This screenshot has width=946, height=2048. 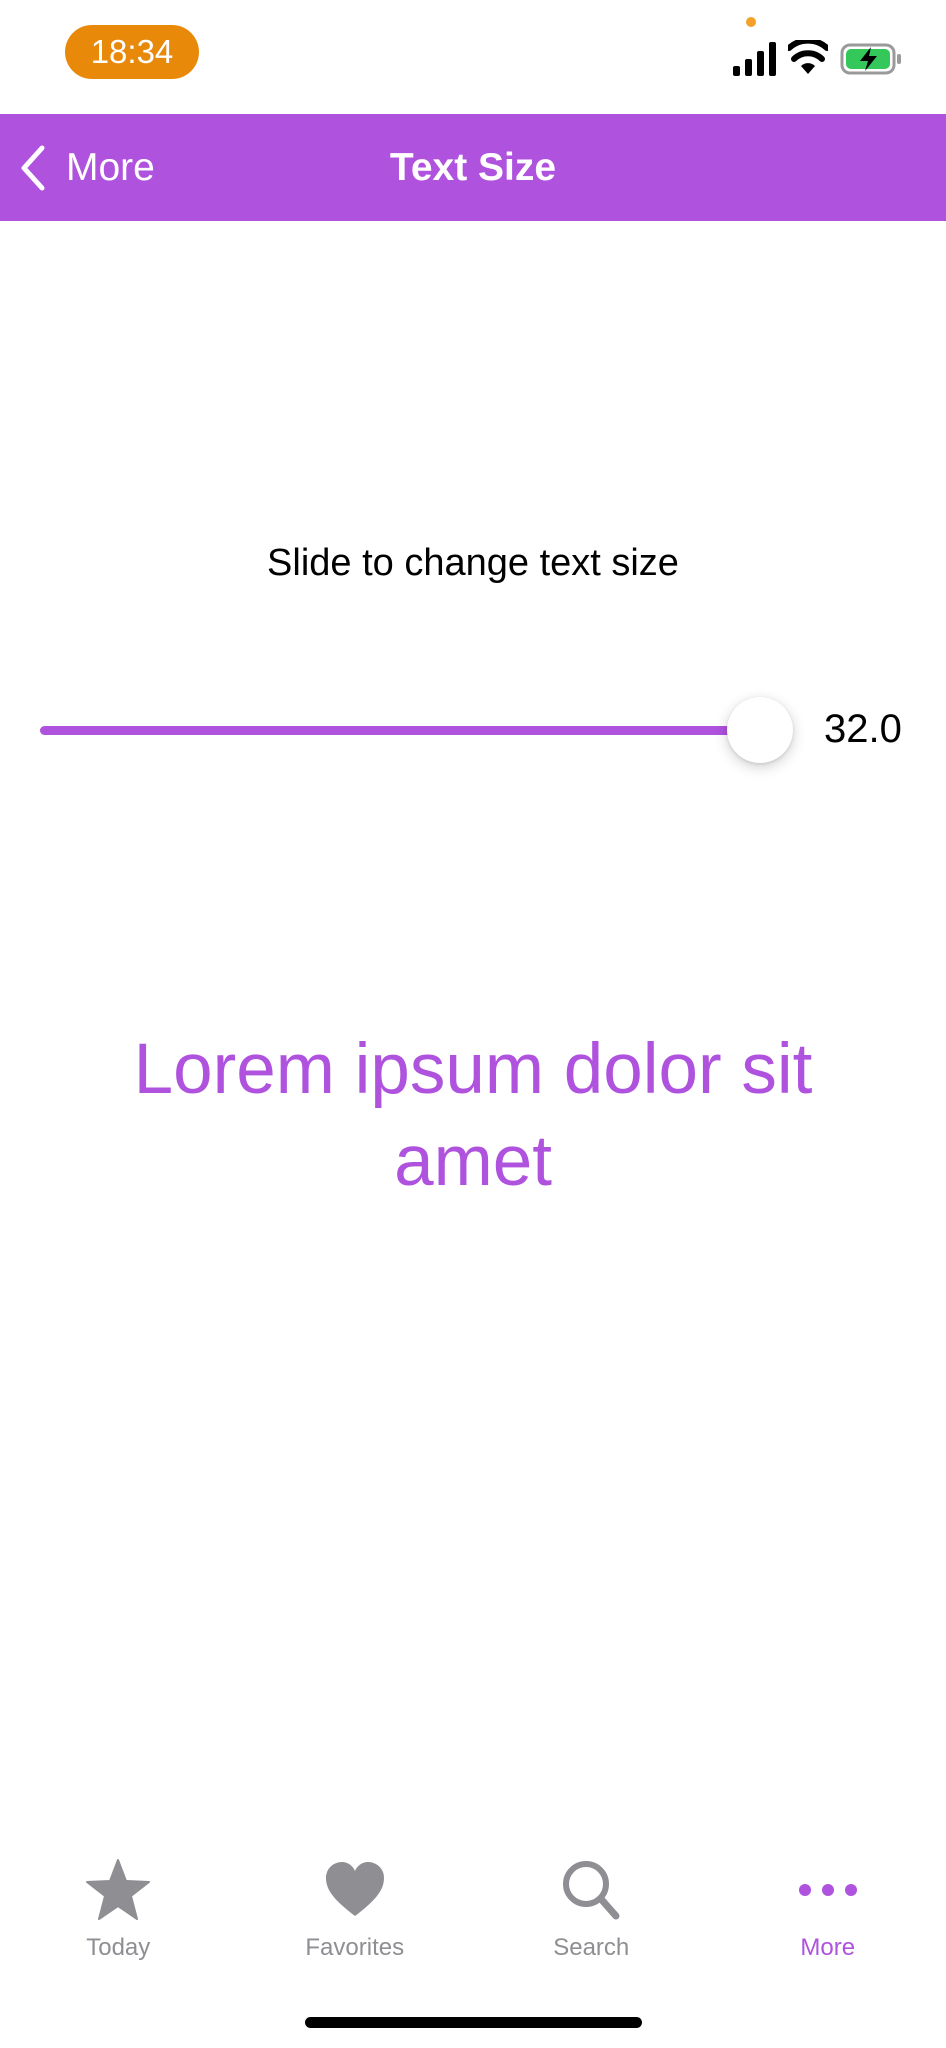 I want to click on tab-today: Today, so click(x=118, y=1900).